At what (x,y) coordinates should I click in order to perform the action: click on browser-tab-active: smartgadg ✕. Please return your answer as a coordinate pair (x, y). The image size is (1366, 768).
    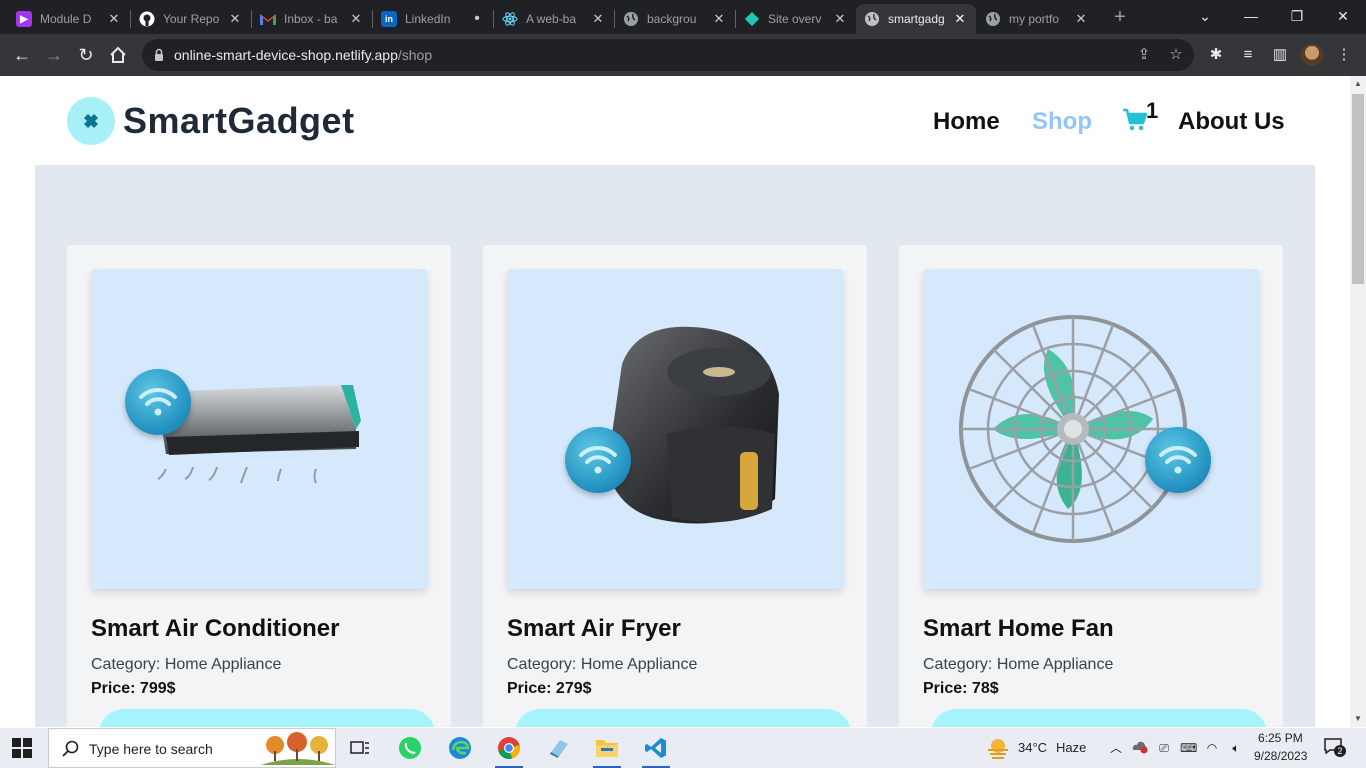
    Looking at the image, I should click on (916, 19).